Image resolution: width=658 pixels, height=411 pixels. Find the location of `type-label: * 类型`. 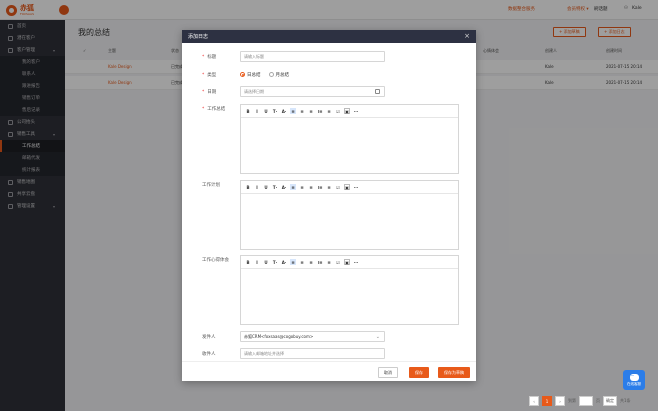

type-label: * 类型 is located at coordinates (209, 75).